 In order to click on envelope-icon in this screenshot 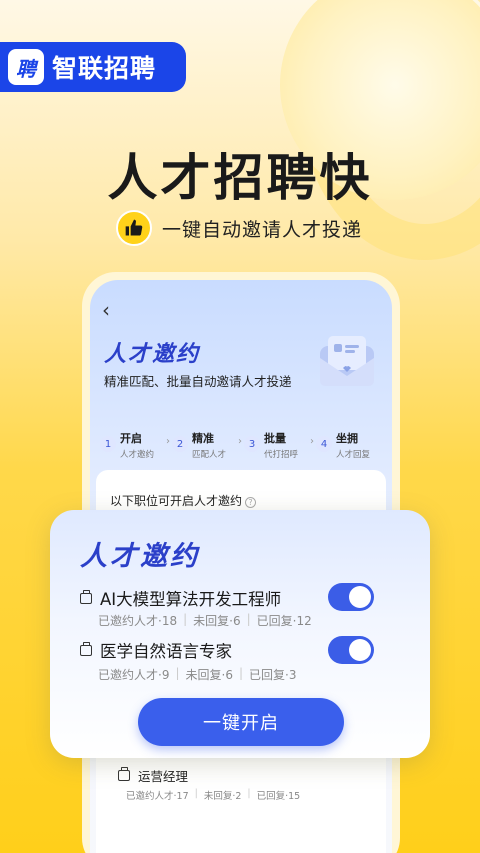, I will do `click(347, 361)`.